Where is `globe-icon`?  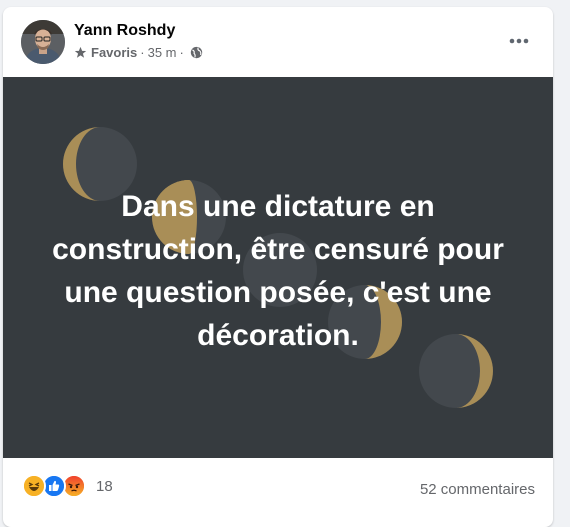
globe-icon is located at coordinates (196, 52).